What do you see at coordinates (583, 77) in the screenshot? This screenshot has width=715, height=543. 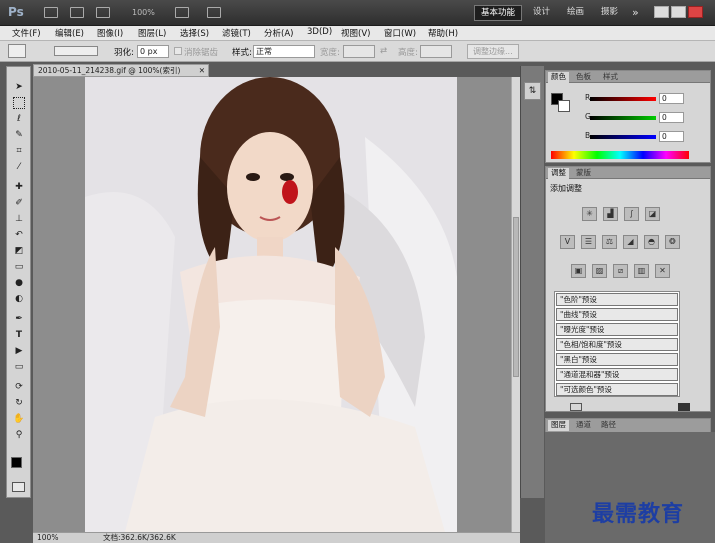 I see `tab-swatches: 色板` at bounding box center [583, 77].